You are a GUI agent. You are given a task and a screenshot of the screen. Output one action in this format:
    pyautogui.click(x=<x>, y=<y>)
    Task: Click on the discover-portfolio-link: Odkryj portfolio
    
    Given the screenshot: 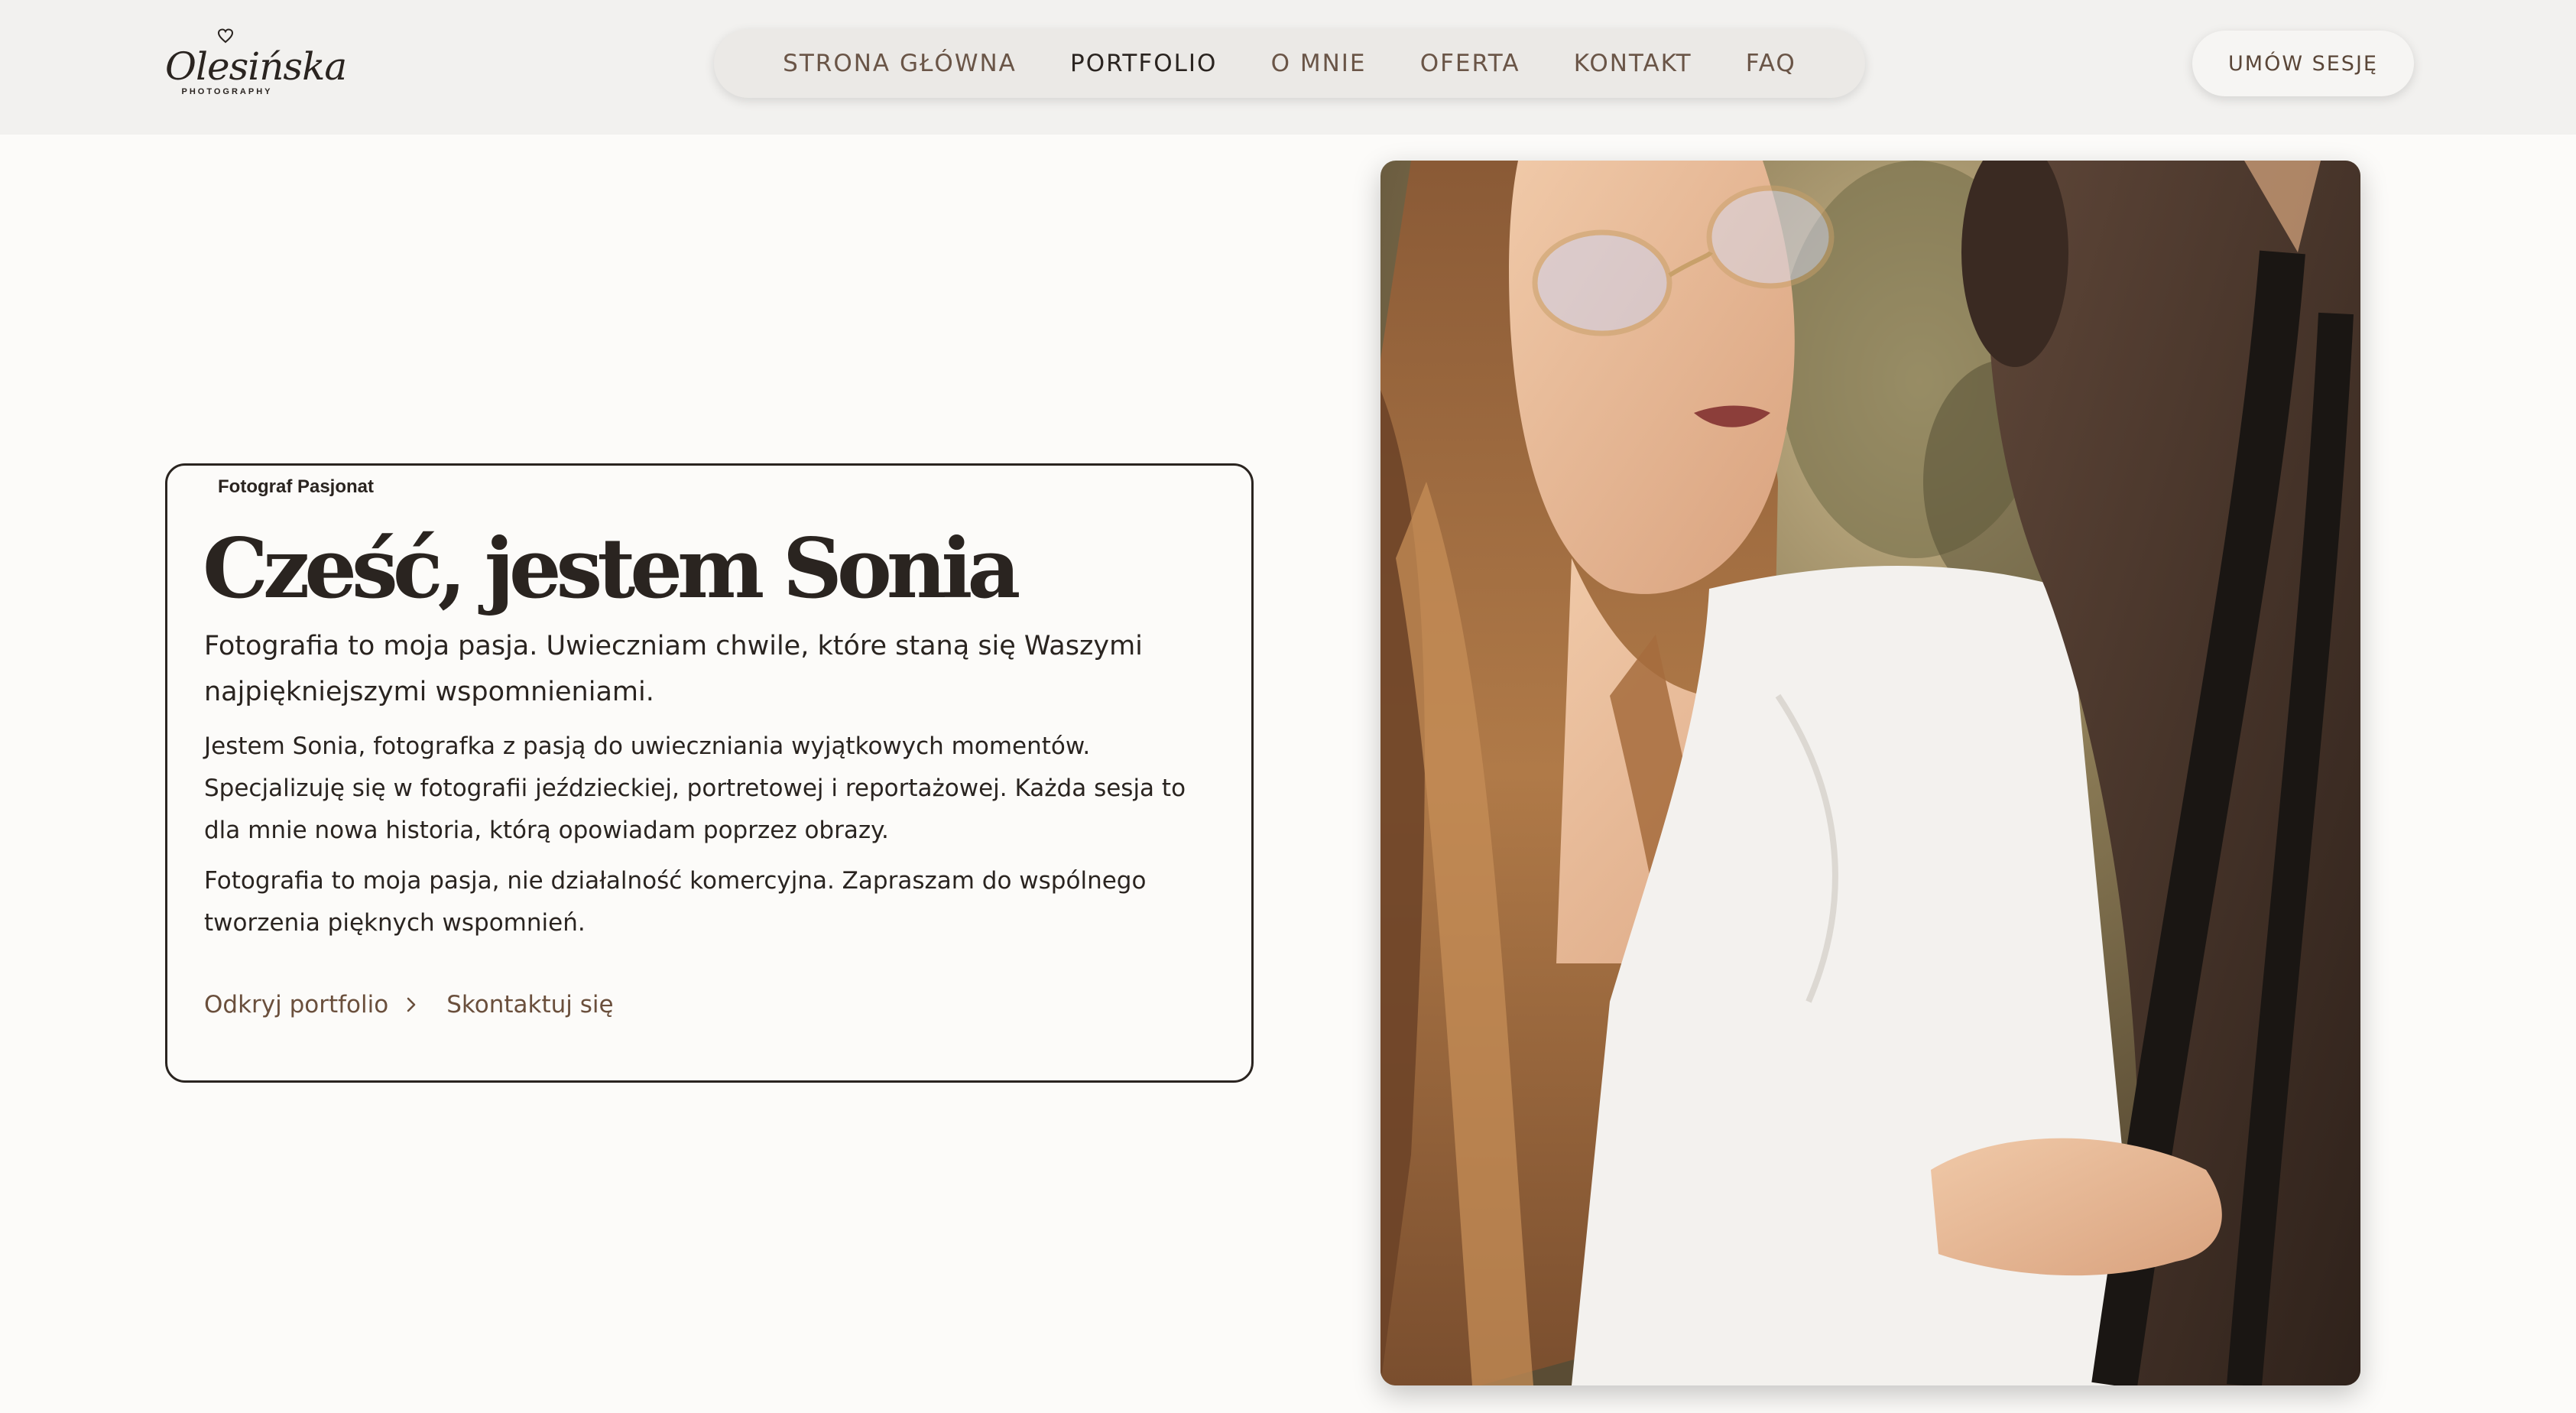 What is the action you would take?
    pyautogui.click(x=296, y=1004)
    